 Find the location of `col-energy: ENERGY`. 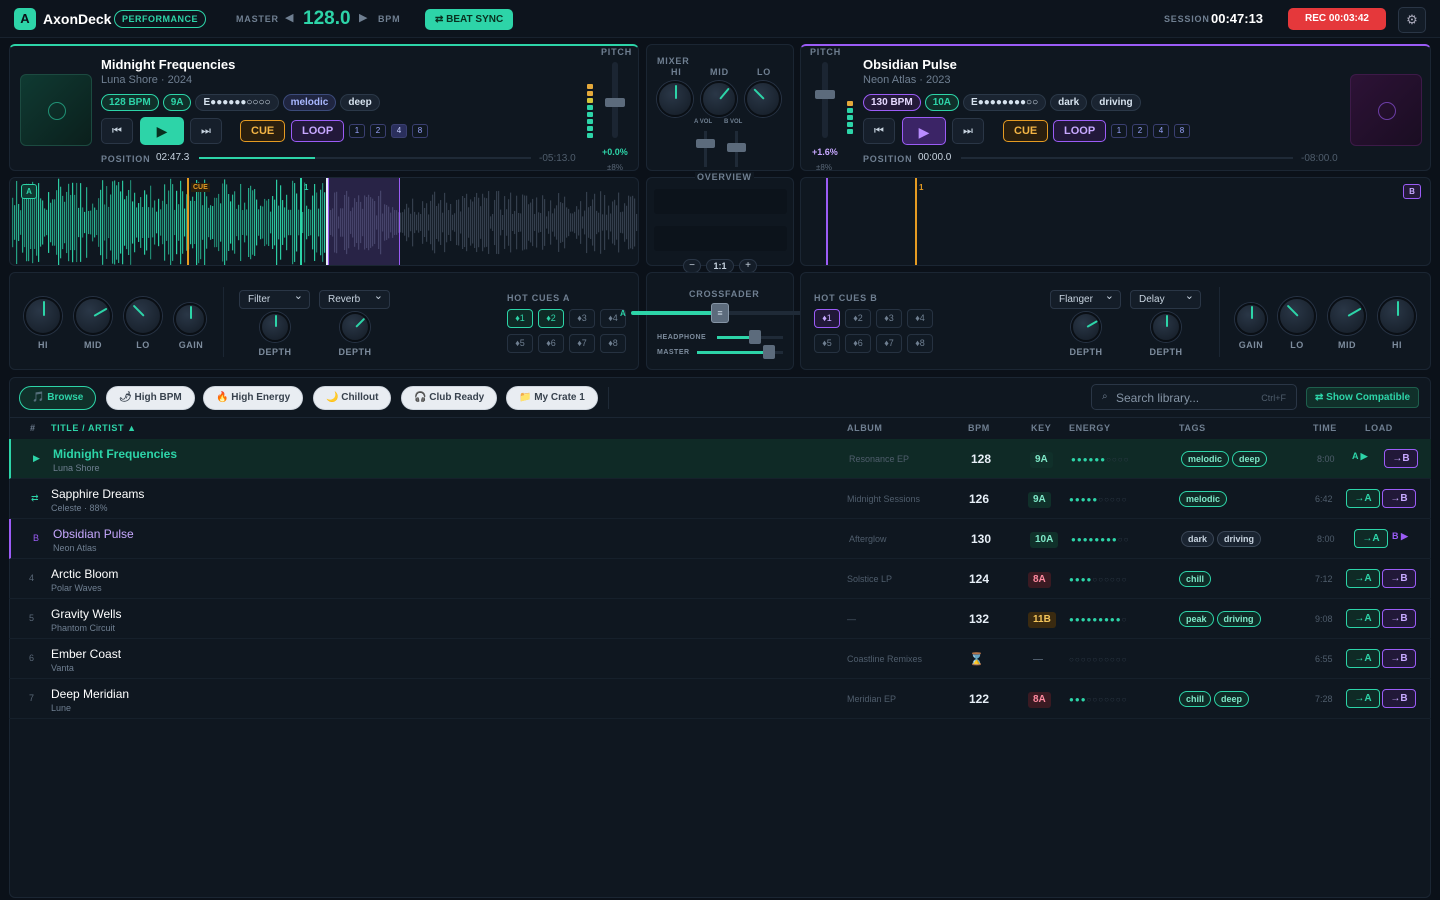

col-energy: ENERGY is located at coordinates (1090, 428).